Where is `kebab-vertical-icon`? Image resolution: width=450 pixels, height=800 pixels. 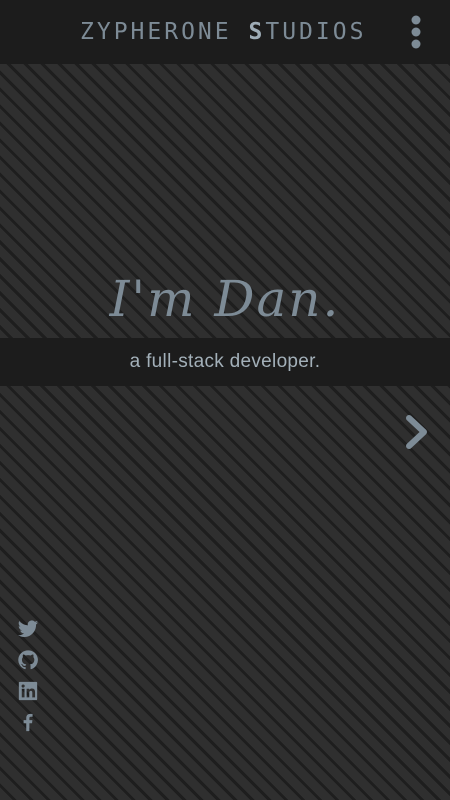
kebab-vertical-icon is located at coordinates (416, 32).